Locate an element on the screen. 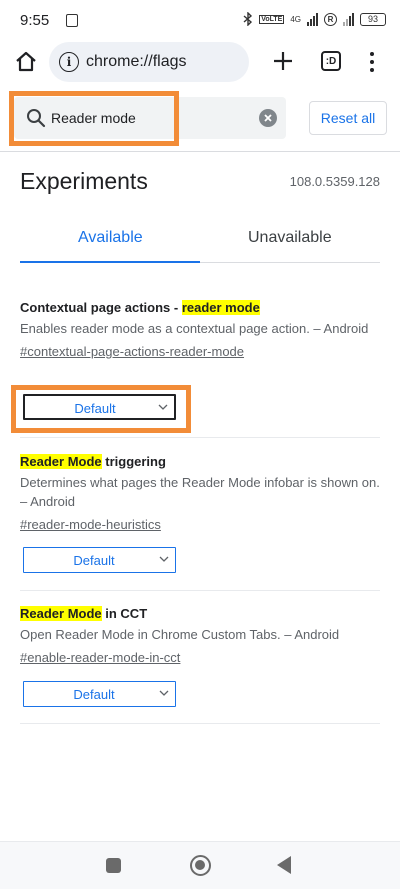 The width and height of the screenshot is (400, 889). status-bar: 9:55 VoLTE 4G R 93 is located at coordinates (200, 20).